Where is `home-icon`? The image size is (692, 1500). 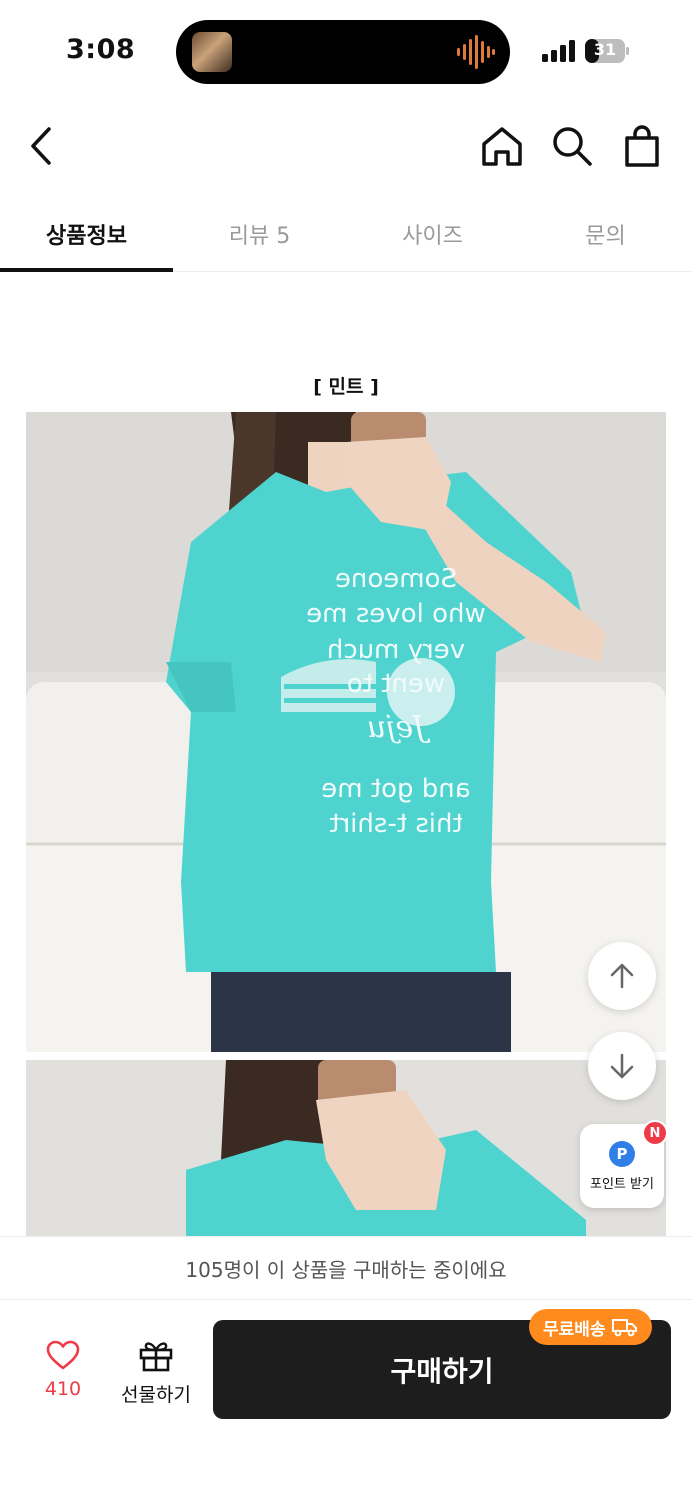
home-icon is located at coordinates (502, 146).